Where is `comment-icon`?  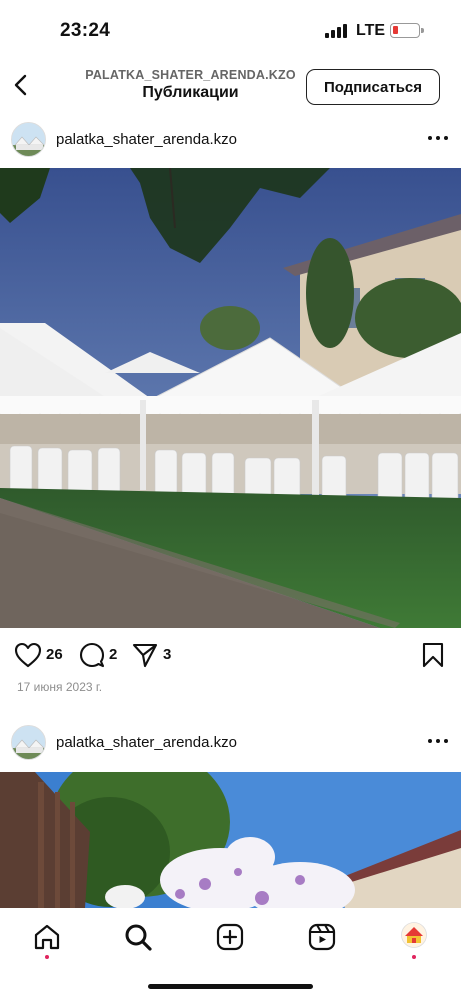 comment-icon is located at coordinates (92, 655).